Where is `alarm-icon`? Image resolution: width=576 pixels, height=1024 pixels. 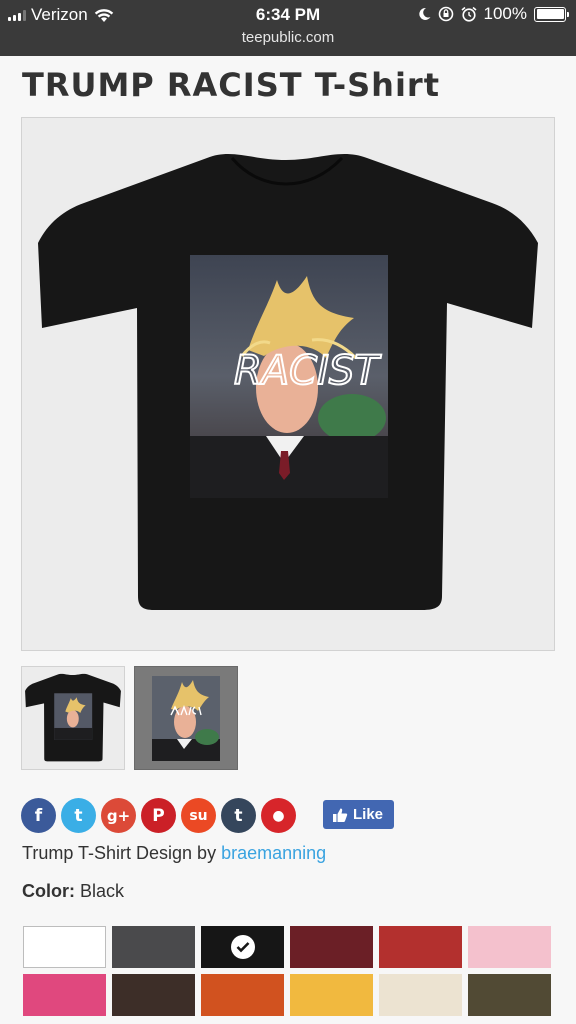
alarm-icon is located at coordinates (469, 14).